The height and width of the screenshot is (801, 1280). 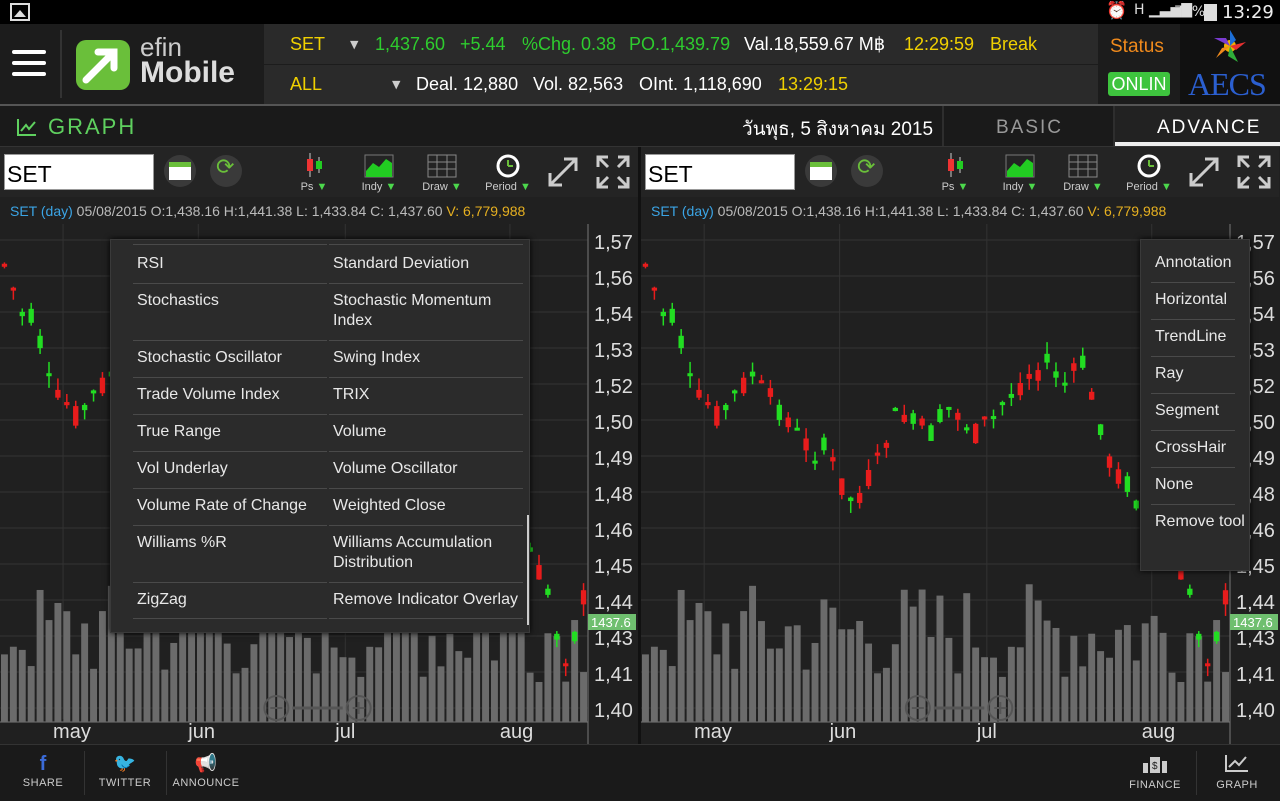 What do you see at coordinates (227, 600) in the screenshot?
I see `indicator-menu-item: ZigZag` at bounding box center [227, 600].